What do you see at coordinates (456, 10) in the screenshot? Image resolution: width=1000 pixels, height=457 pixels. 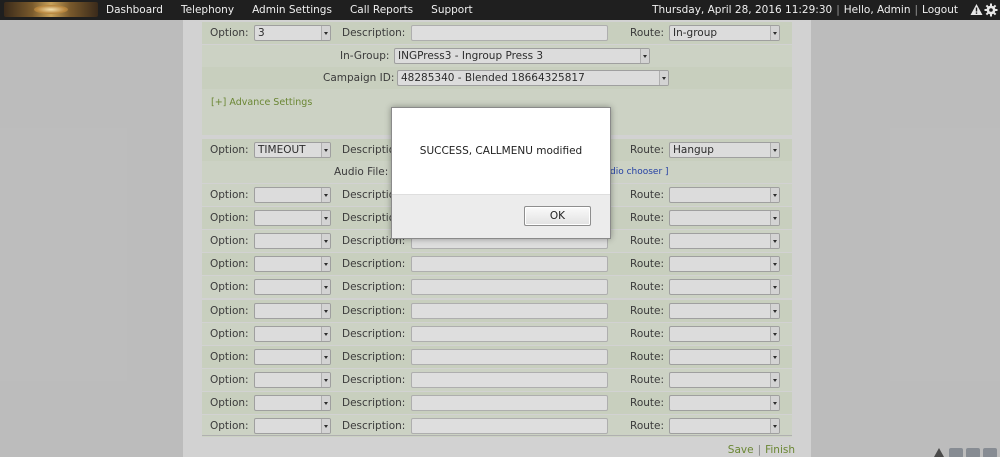 I see `nav-support: Support` at bounding box center [456, 10].